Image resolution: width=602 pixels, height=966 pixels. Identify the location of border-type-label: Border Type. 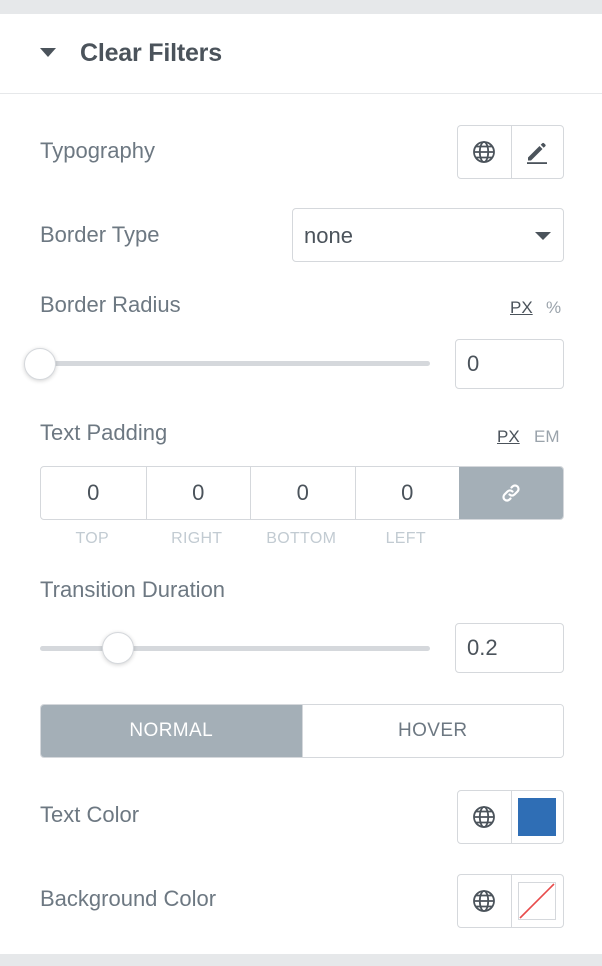
(100, 234).